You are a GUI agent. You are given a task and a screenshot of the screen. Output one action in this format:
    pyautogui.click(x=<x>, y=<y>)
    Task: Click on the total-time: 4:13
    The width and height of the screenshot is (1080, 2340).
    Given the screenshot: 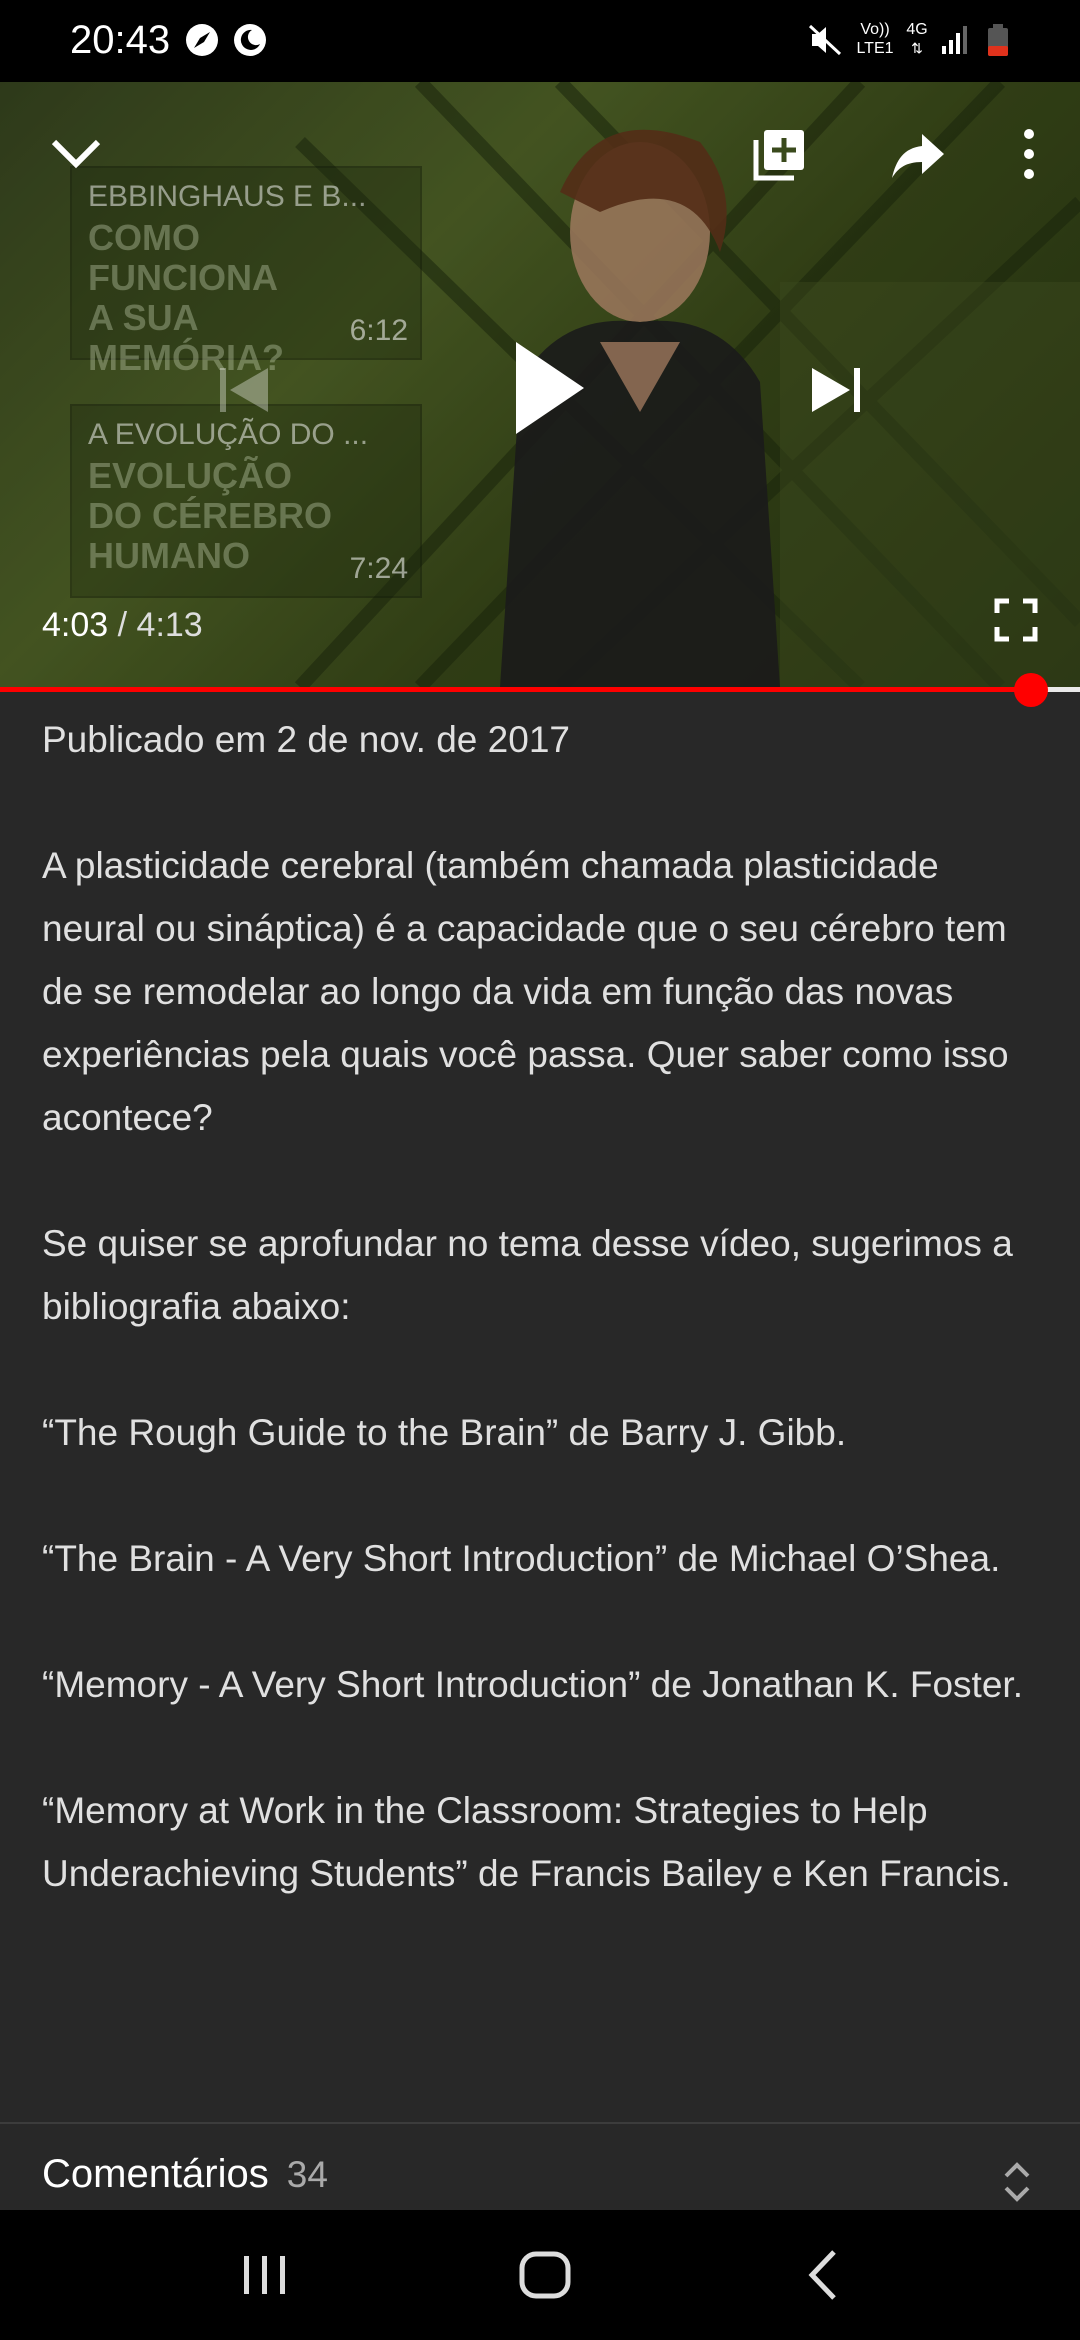 What is the action you would take?
    pyautogui.click(x=169, y=625)
    